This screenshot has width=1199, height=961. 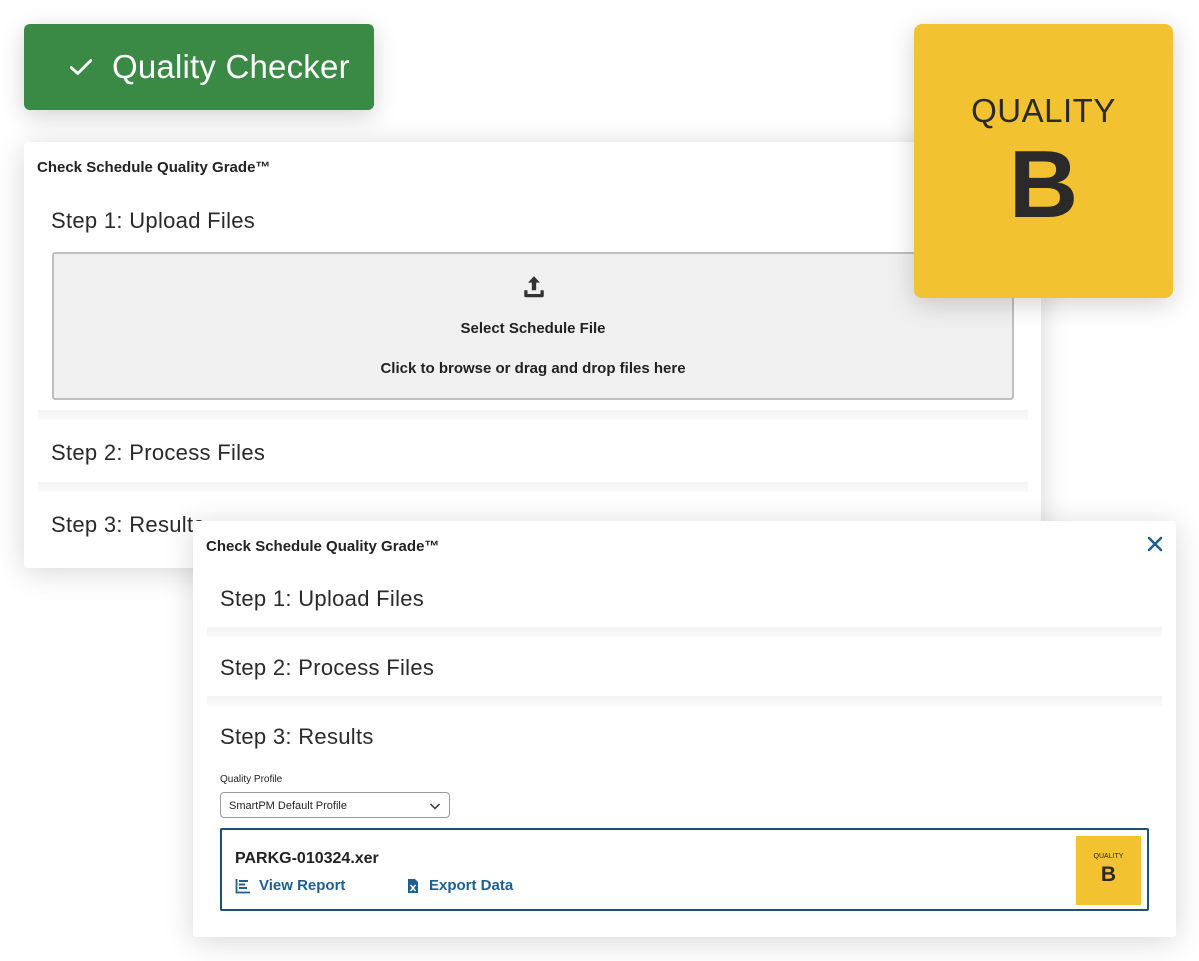 I want to click on badge-title: Quality Checker, so click(x=231, y=66).